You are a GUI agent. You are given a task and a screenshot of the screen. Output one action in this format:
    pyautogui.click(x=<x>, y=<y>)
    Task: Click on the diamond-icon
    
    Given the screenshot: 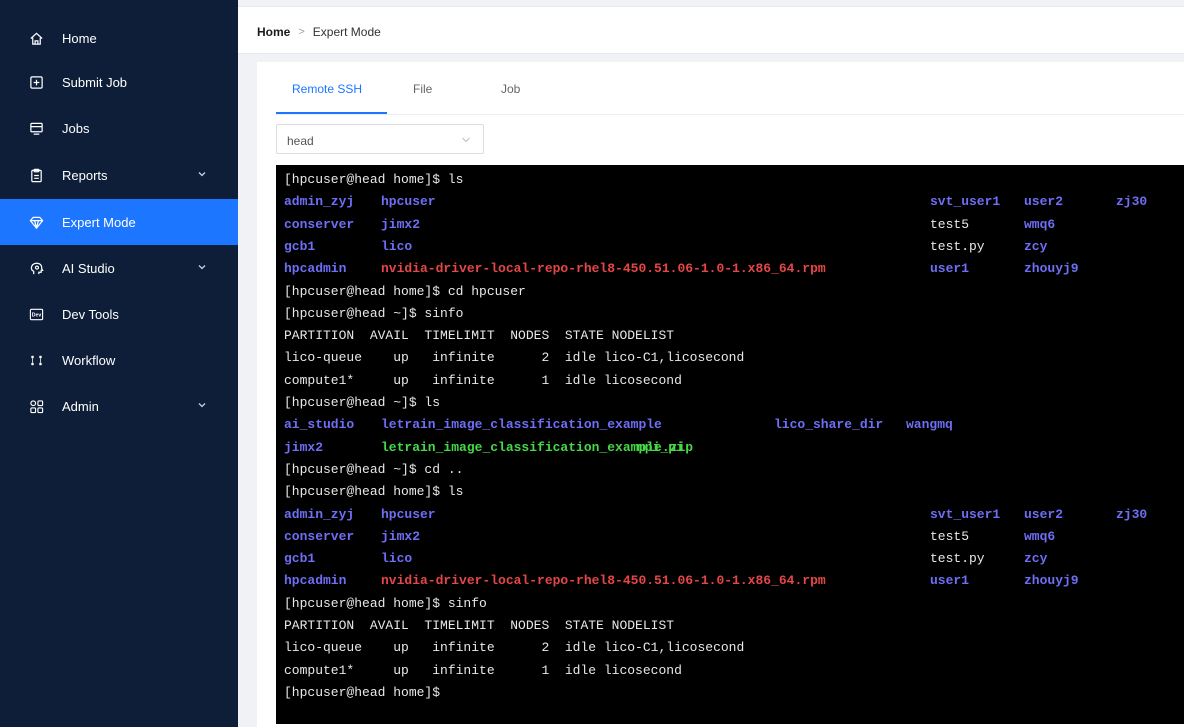 What is the action you would take?
    pyautogui.click(x=36, y=222)
    